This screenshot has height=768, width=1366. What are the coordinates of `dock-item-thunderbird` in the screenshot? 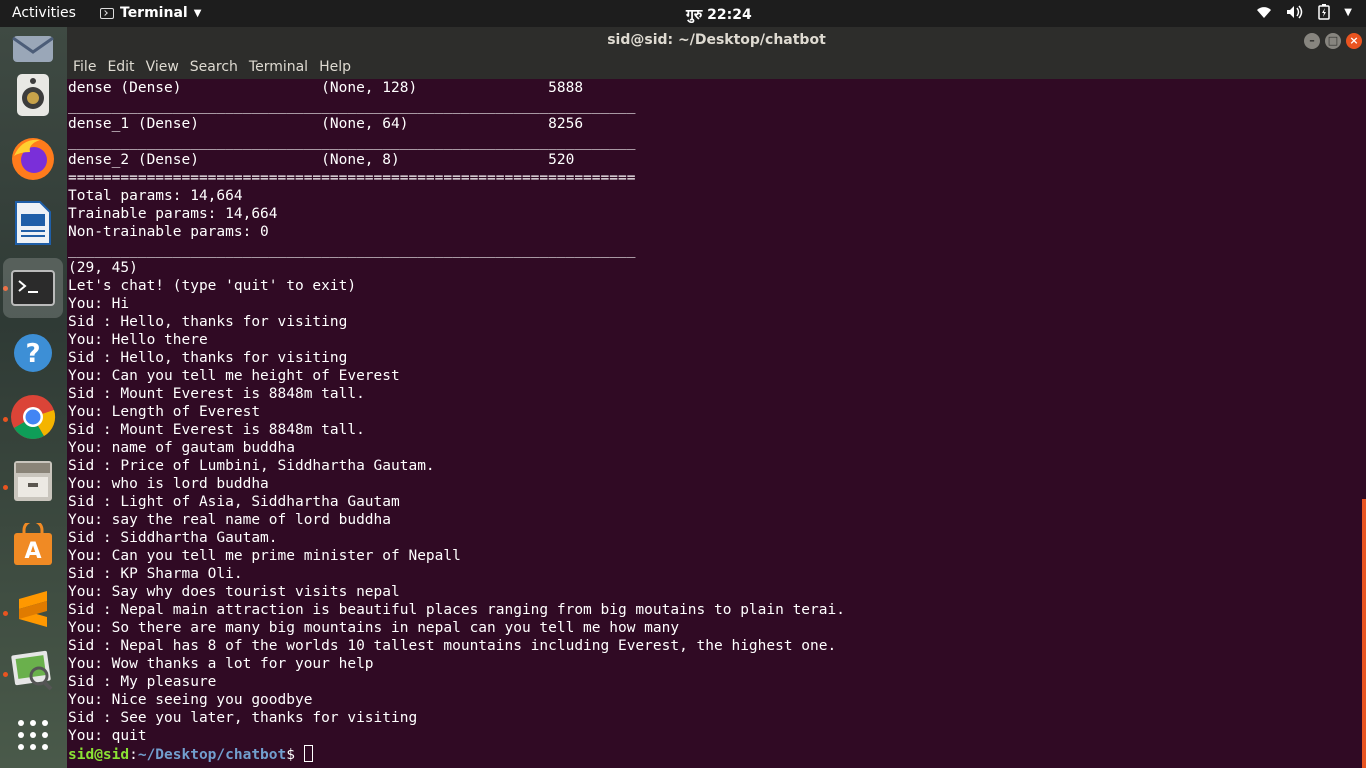 It's located at (33, 49).